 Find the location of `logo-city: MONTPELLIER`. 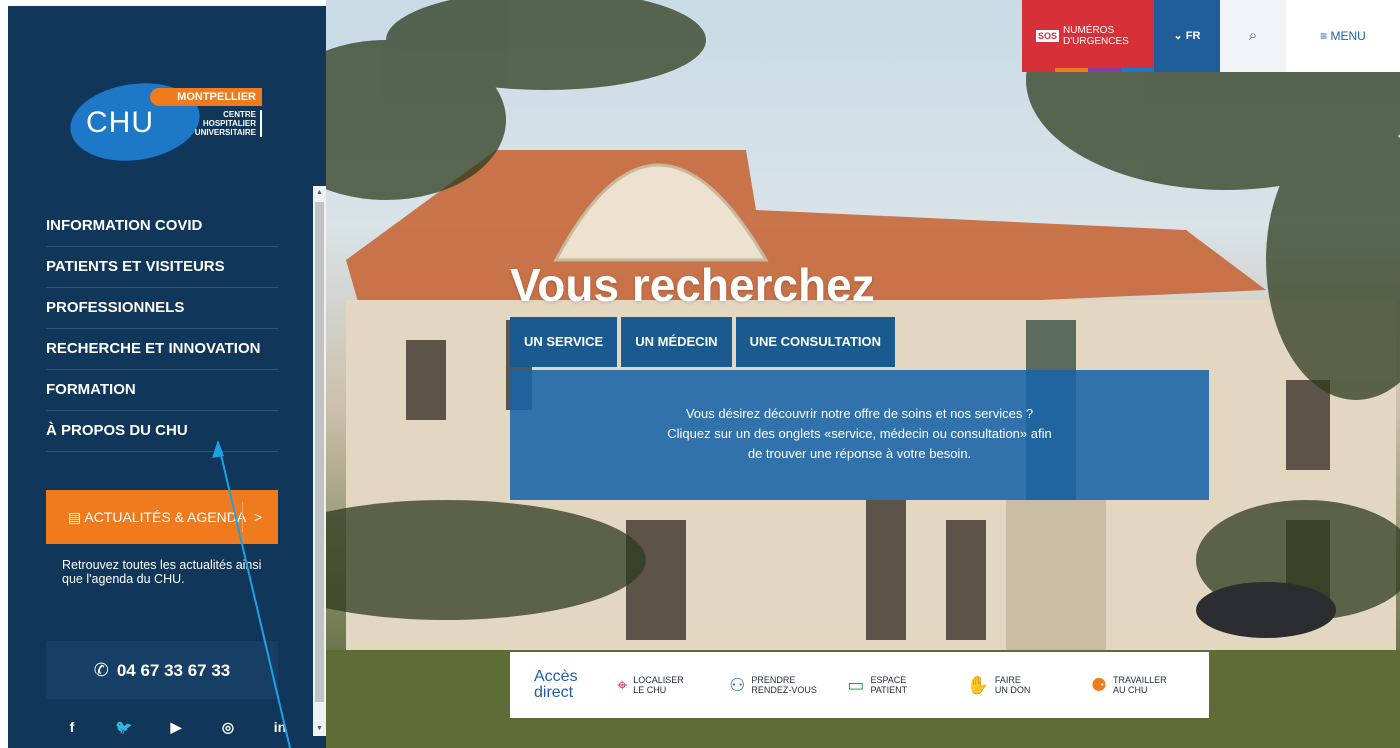

logo-city: MONTPELLIER is located at coordinates (206, 97).